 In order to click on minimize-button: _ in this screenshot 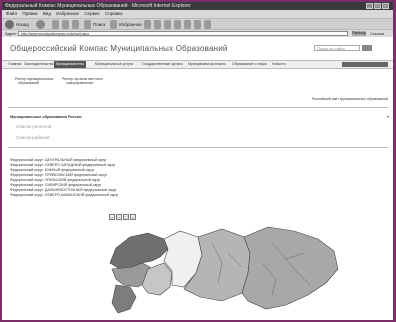, I will do `click(369, 6)`.